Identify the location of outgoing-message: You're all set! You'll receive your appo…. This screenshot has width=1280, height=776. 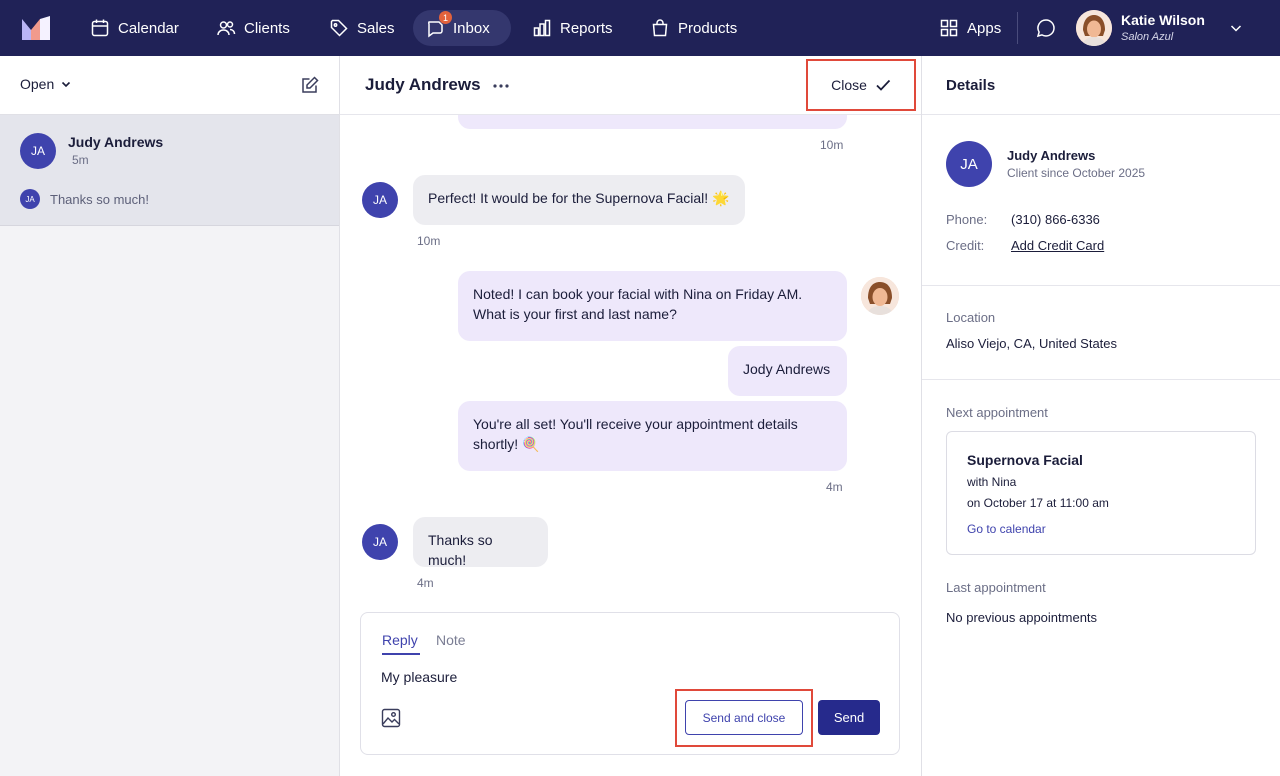
(652, 436).